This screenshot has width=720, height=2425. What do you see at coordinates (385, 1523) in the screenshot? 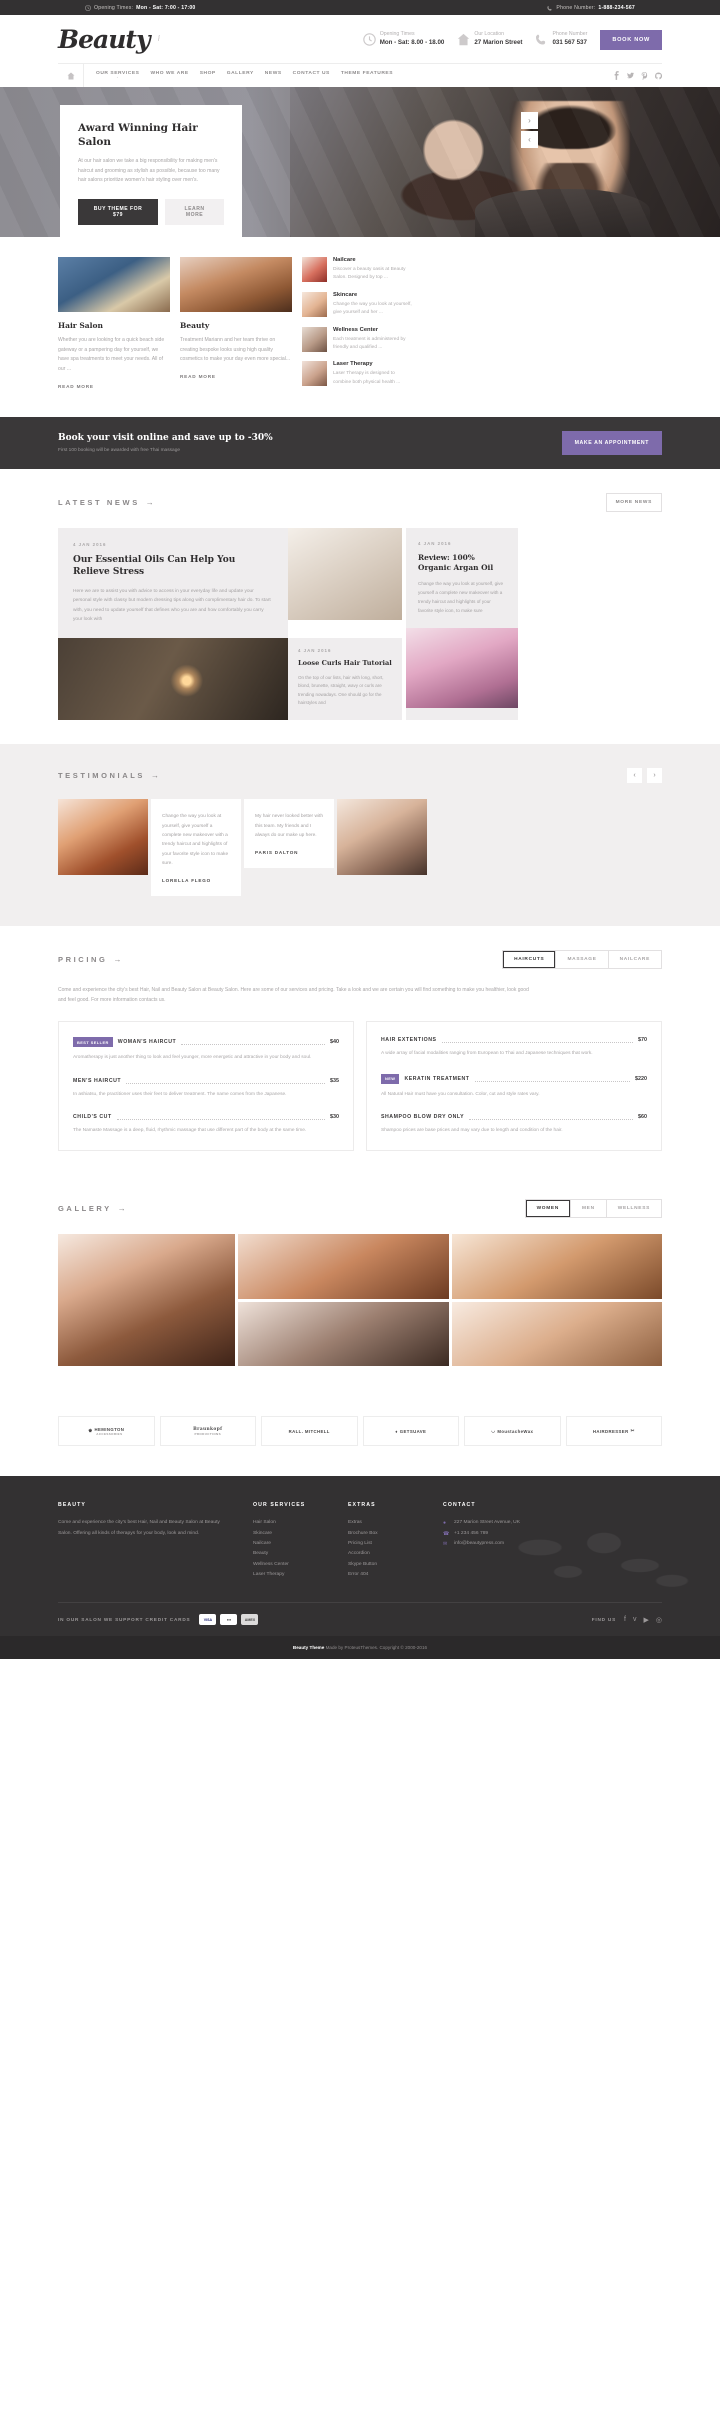
I see `footer-extra-extras: Extras` at bounding box center [385, 1523].